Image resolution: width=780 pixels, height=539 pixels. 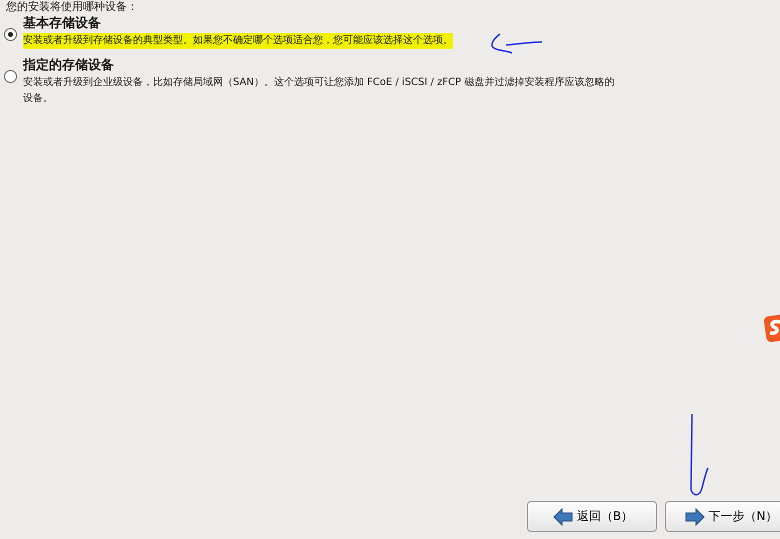 What do you see at coordinates (592, 516) in the screenshot?
I see `back-button: 返回（B）` at bounding box center [592, 516].